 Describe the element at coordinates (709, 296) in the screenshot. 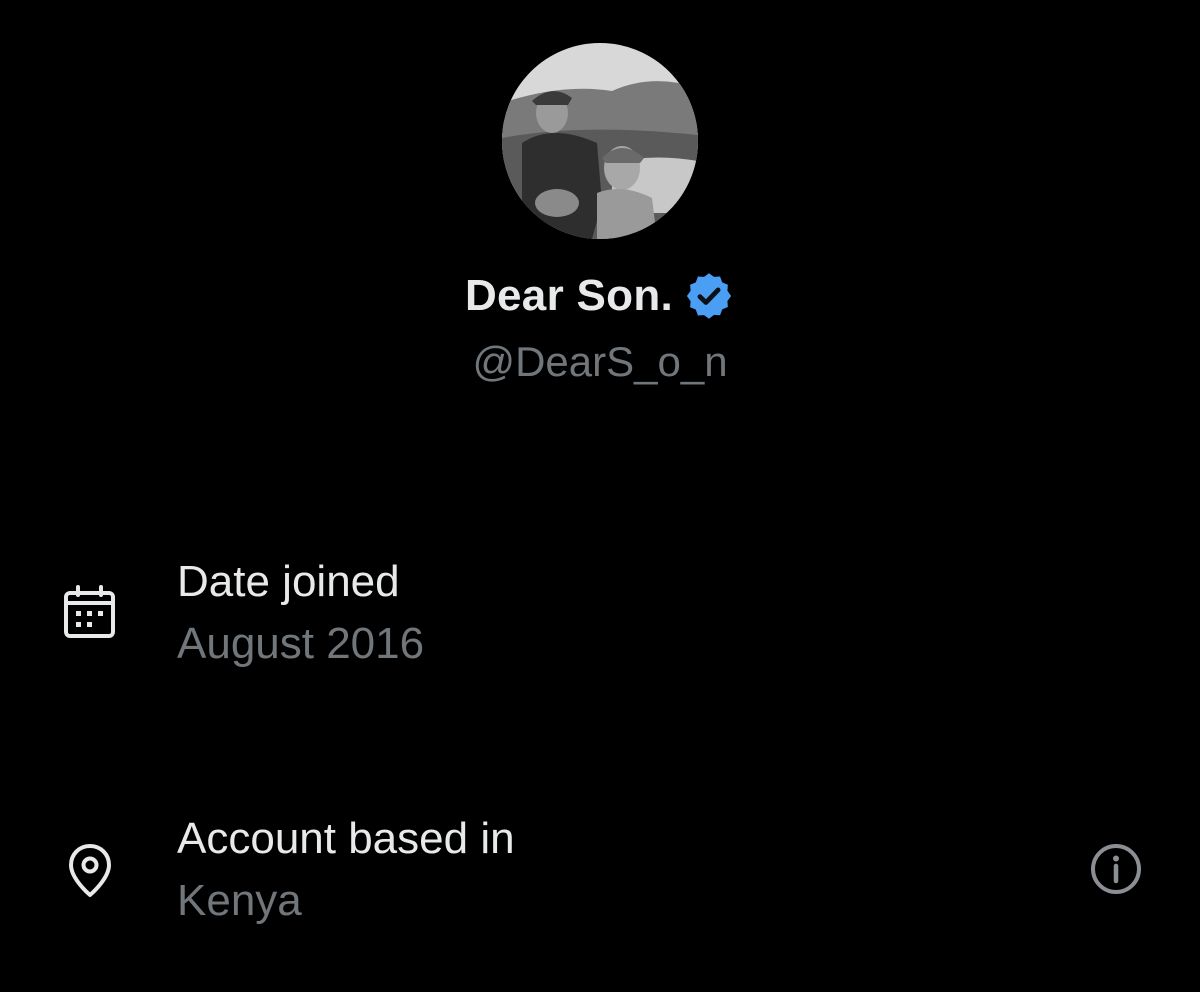

I see `verified-badge-icon` at that location.